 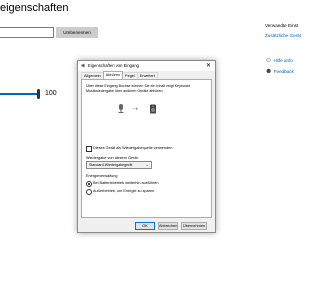 What do you see at coordinates (135, 109) in the screenshot?
I see `arrow-icon: ⇢` at bounding box center [135, 109].